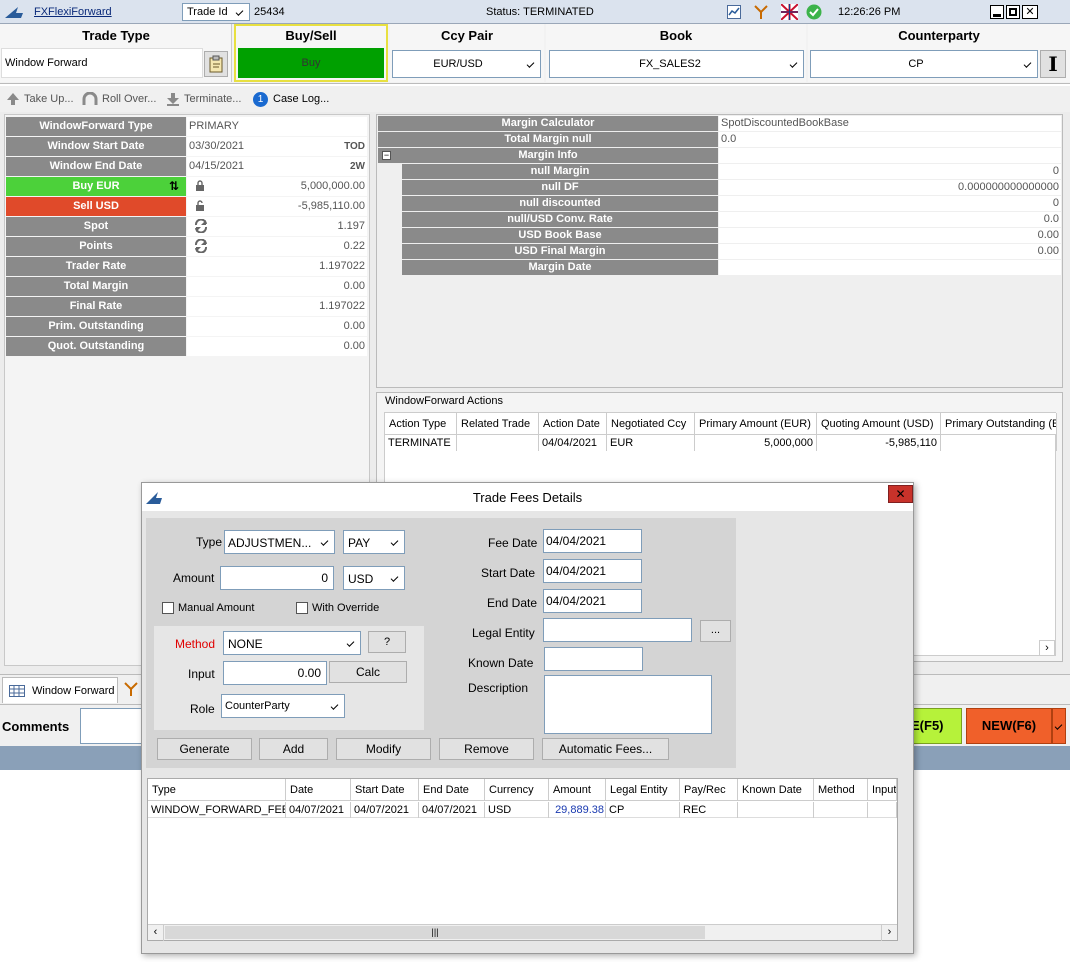  What do you see at coordinates (879, 424) in the screenshot?
I see `column-header: Quoting Amount (USD)` at bounding box center [879, 424].